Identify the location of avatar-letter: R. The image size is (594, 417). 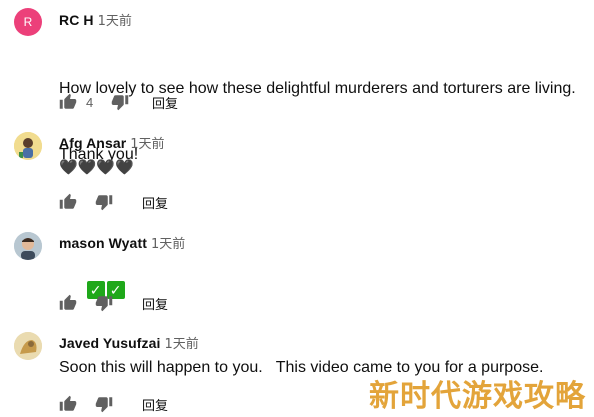
(28, 22).